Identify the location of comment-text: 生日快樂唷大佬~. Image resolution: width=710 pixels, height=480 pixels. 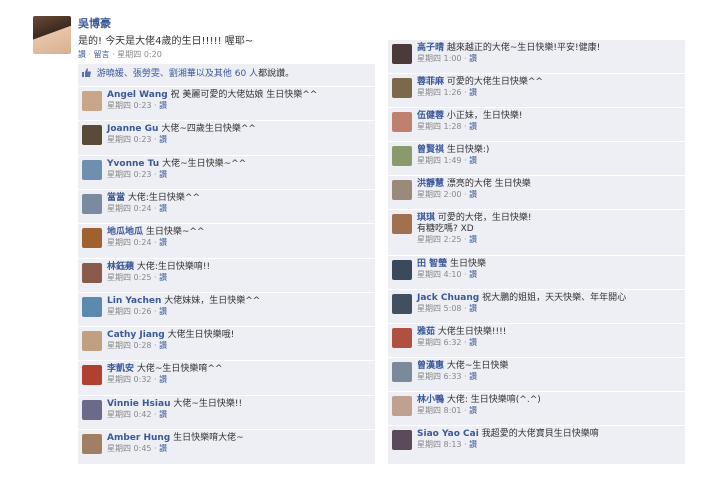
(208, 438).